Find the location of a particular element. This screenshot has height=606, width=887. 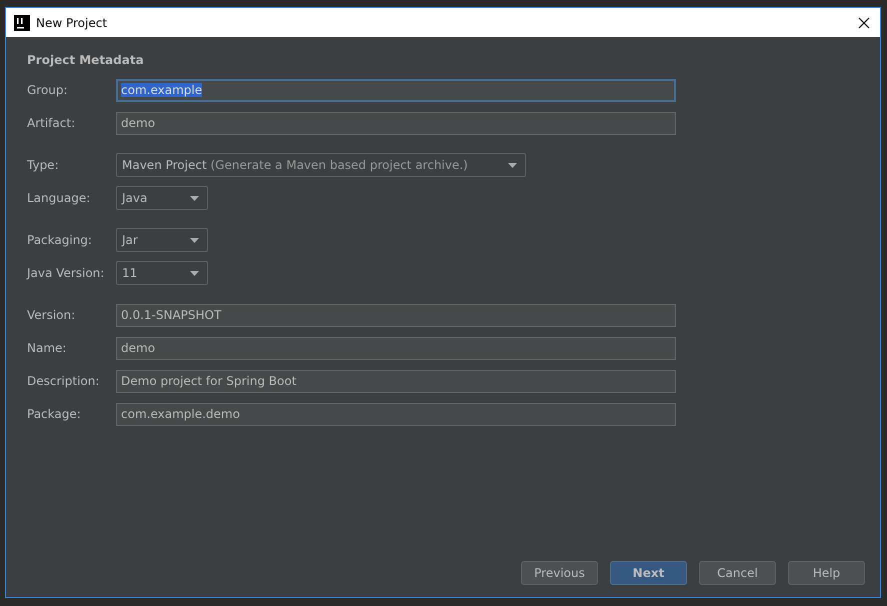

section-title: Project Metadata is located at coordinates (86, 60).